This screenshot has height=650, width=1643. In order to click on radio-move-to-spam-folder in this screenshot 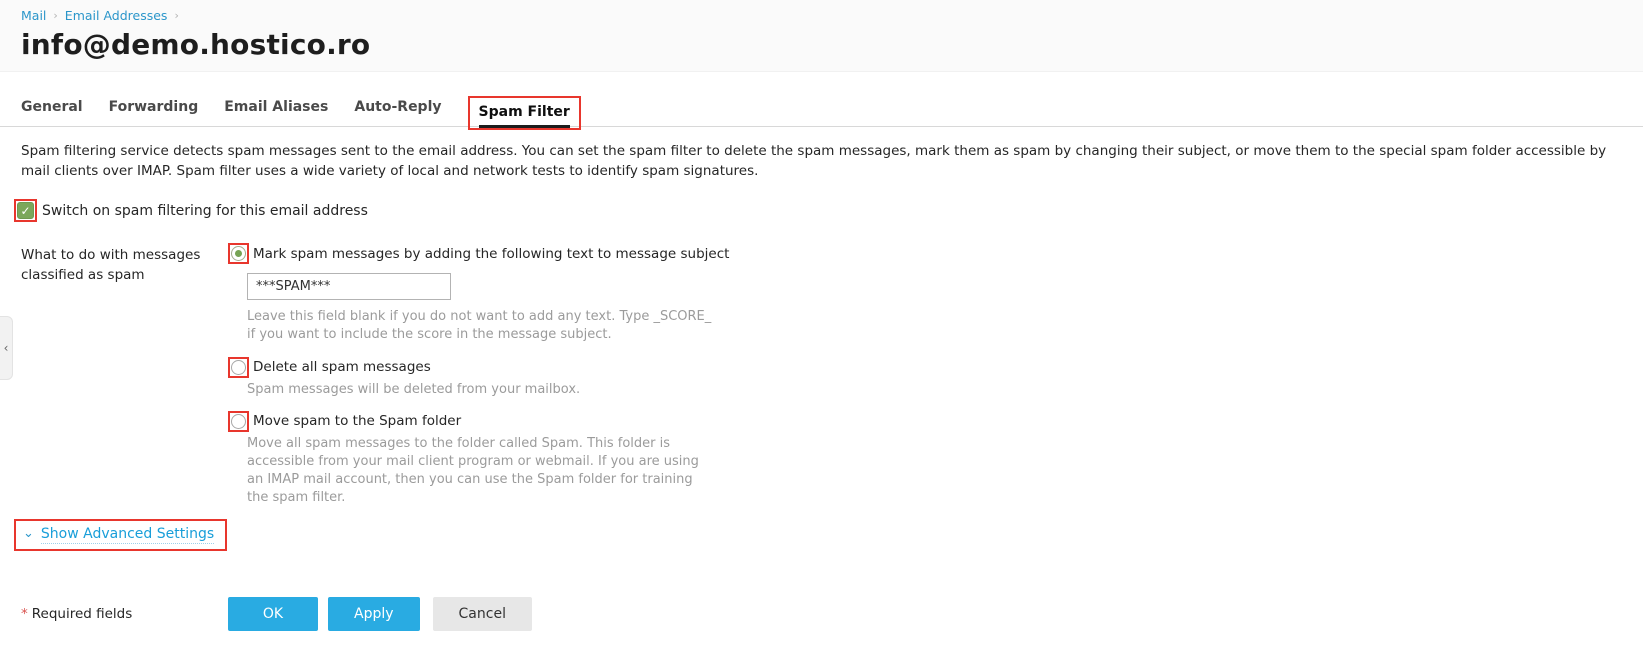, I will do `click(238, 421)`.